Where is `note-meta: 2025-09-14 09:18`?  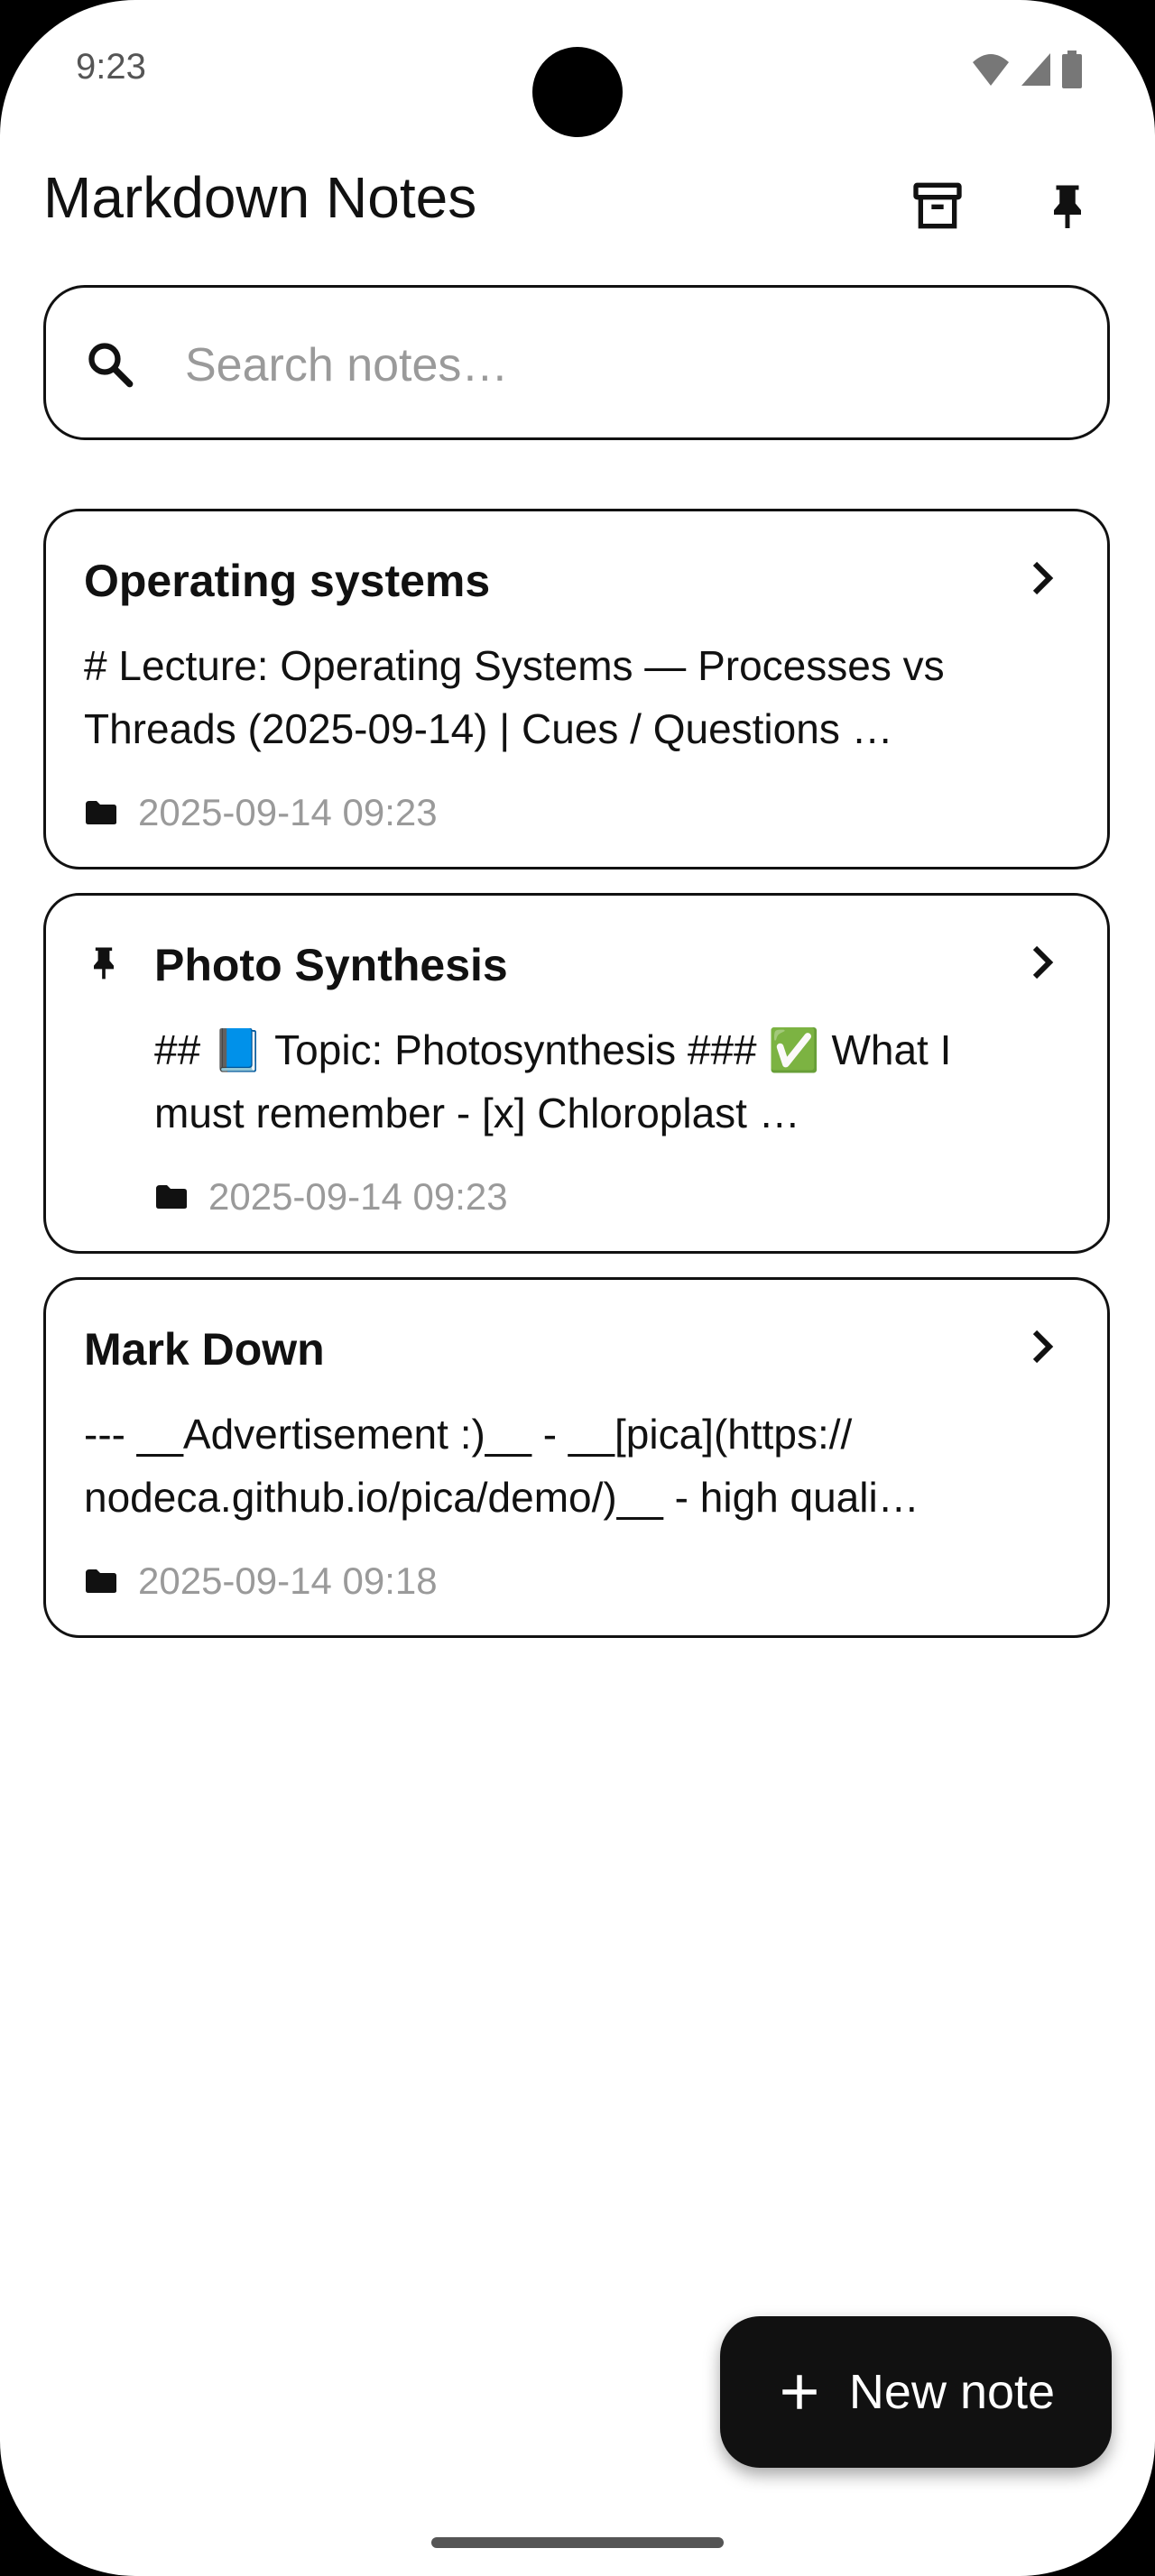
note-meta: 2025-09-14 09:18 is located at coordinates (261, 1581).